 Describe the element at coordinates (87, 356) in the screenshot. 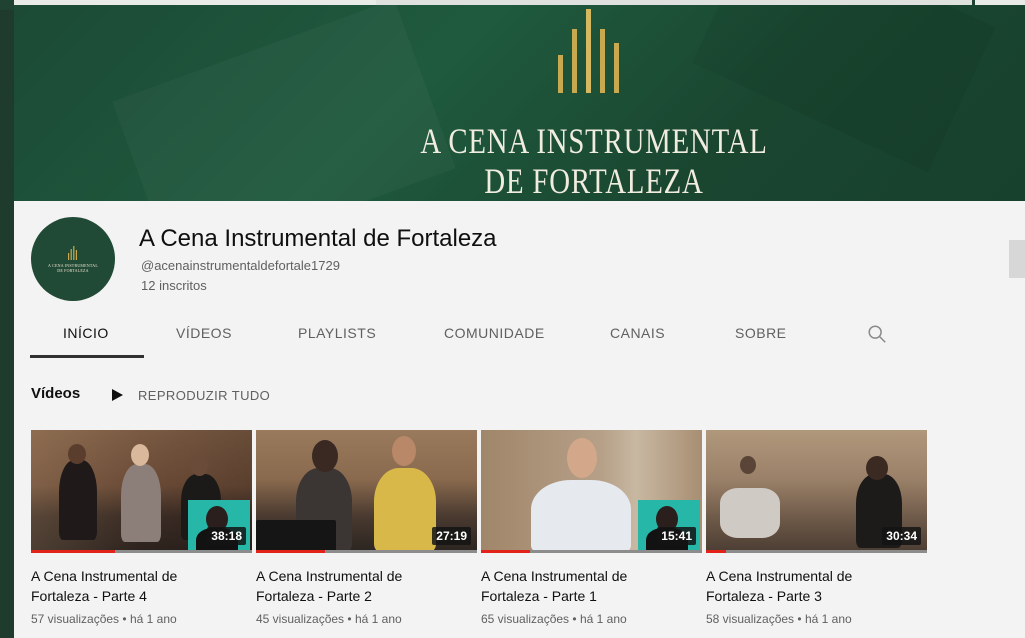

I see `active-tab-indicator` at that location.